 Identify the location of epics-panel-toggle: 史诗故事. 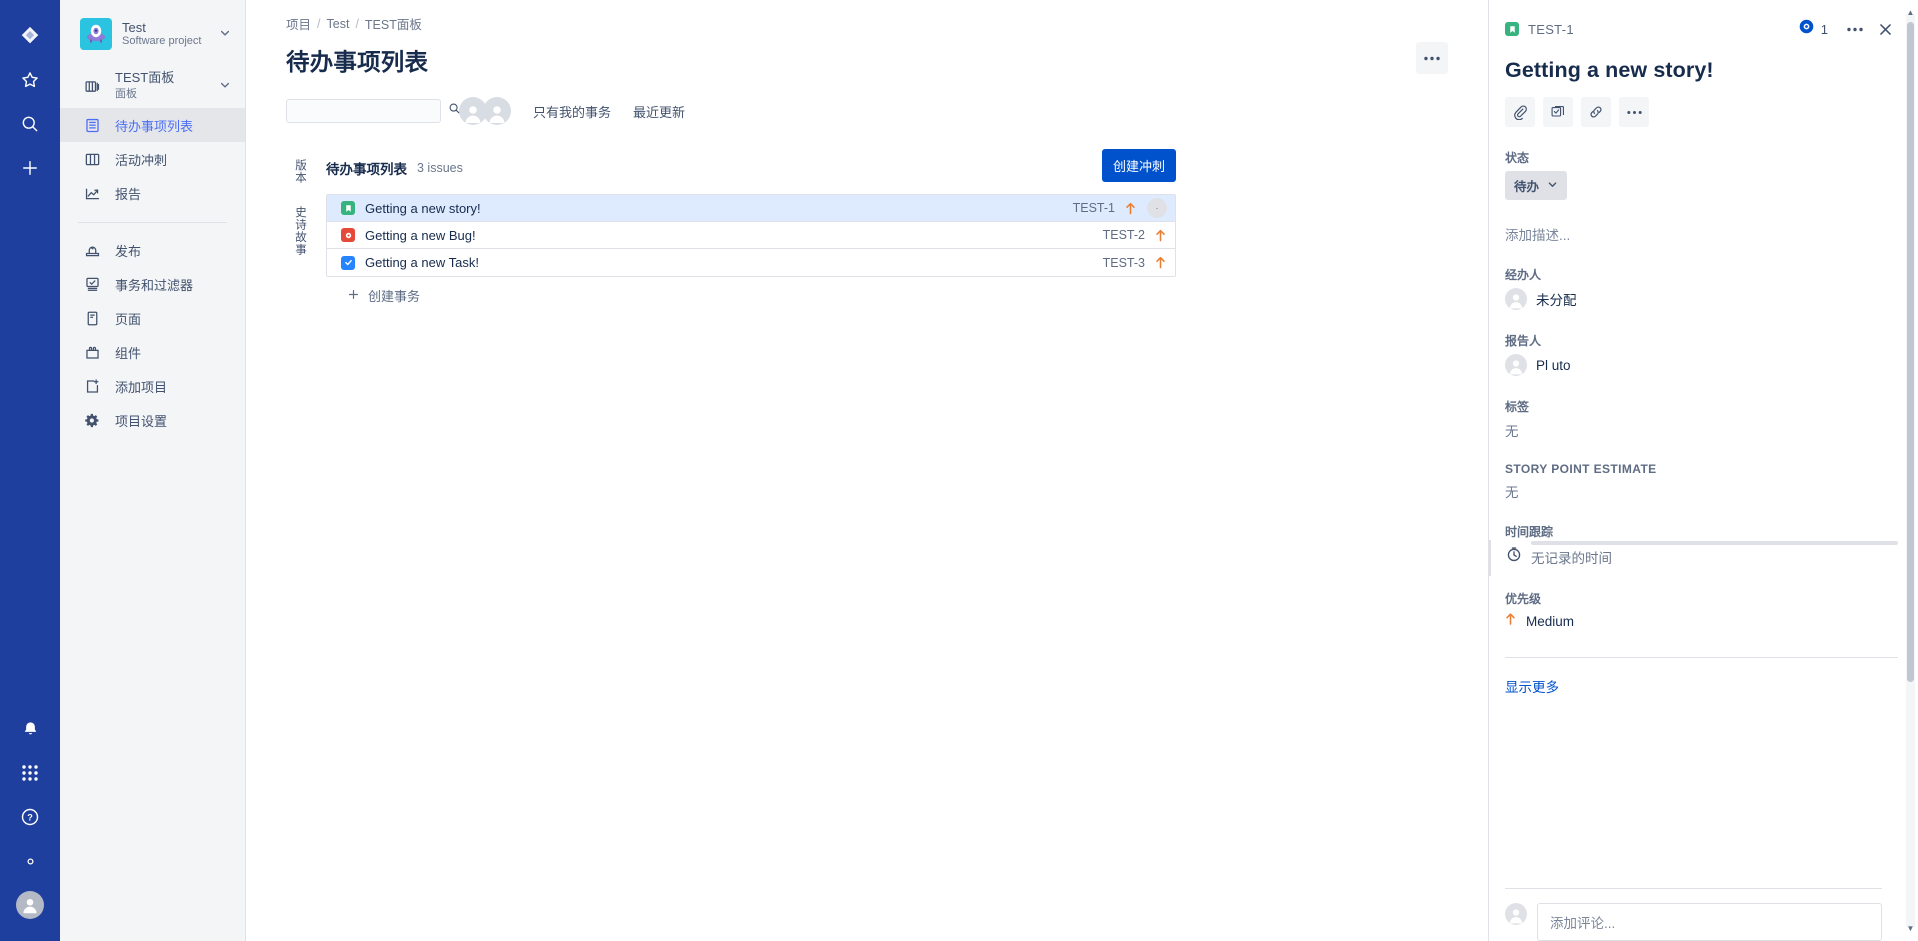
(300, 231).